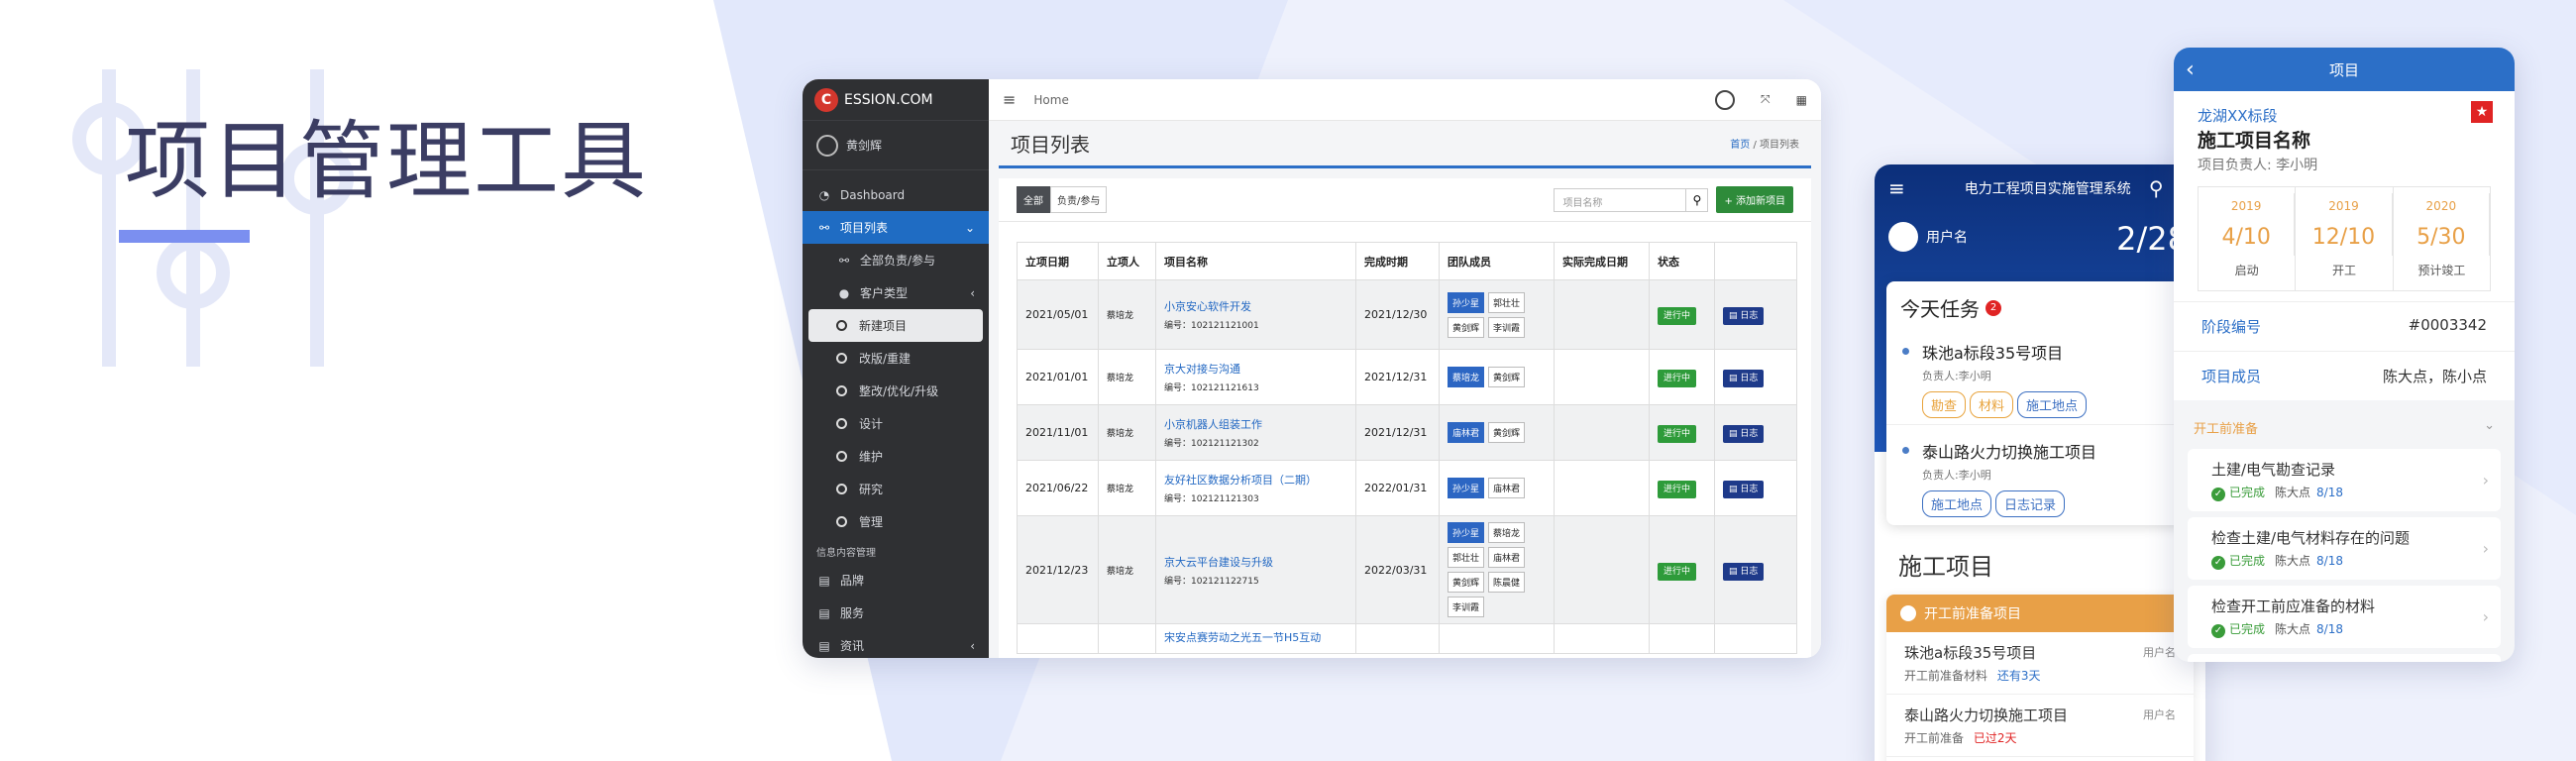  I want to click on sidebar-item-customer-type: ● 客户类型 ‹, so click(896, 292).